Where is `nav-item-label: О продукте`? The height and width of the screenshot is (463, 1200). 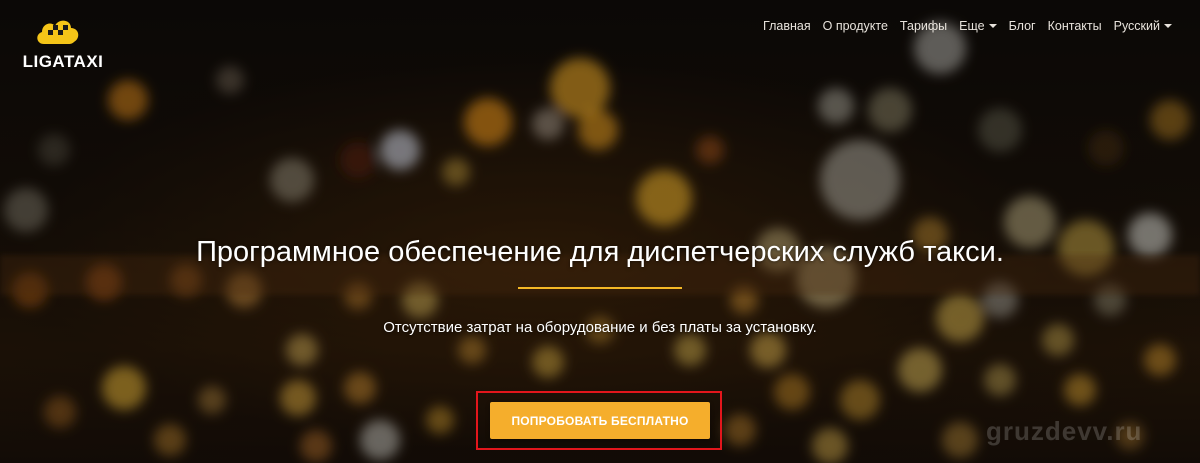
nav-item-label: О продукте is located at coordinates (855, 26).